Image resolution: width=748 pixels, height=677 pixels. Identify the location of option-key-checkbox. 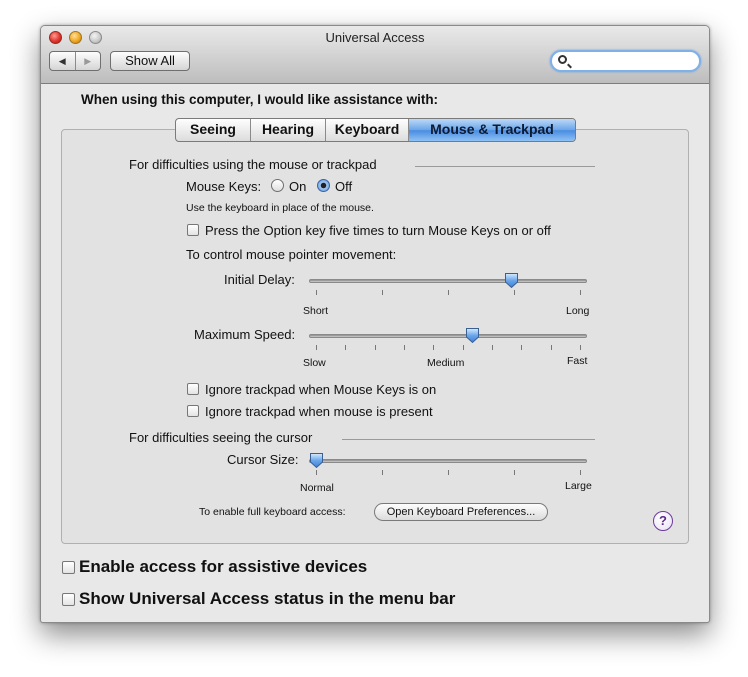
(193, 230).